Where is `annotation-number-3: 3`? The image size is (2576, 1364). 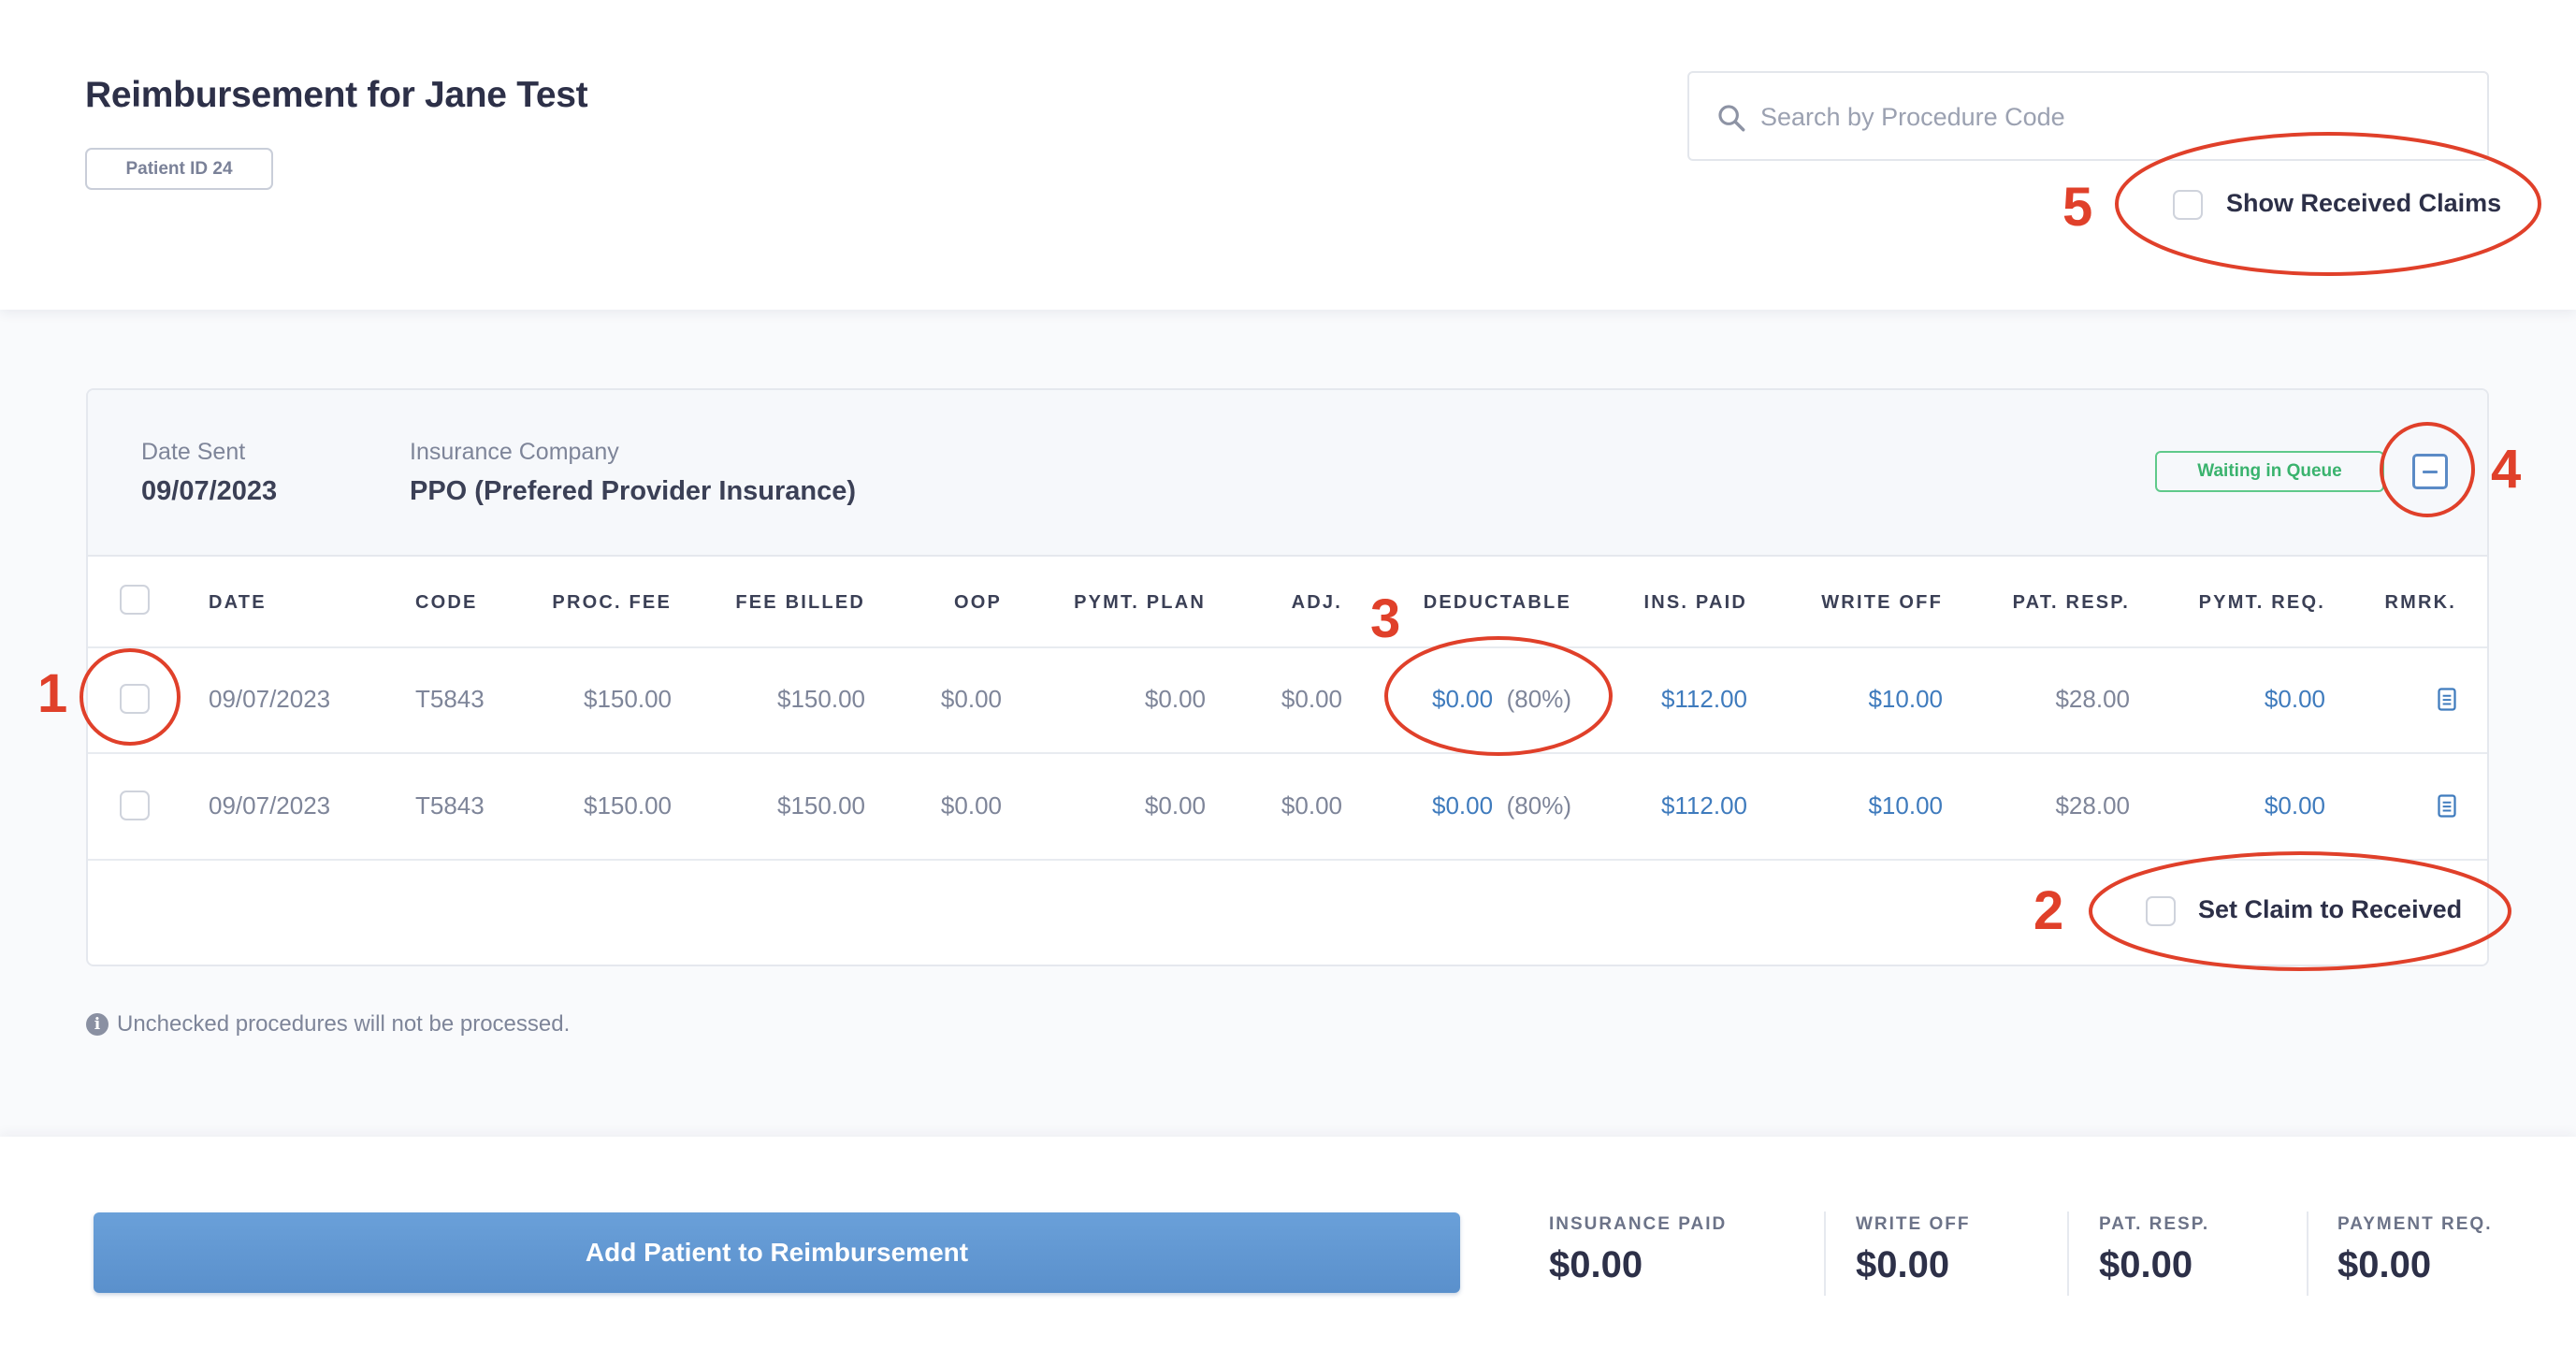 annotation-number-3: 3 is located at coordinates (1385, 618).